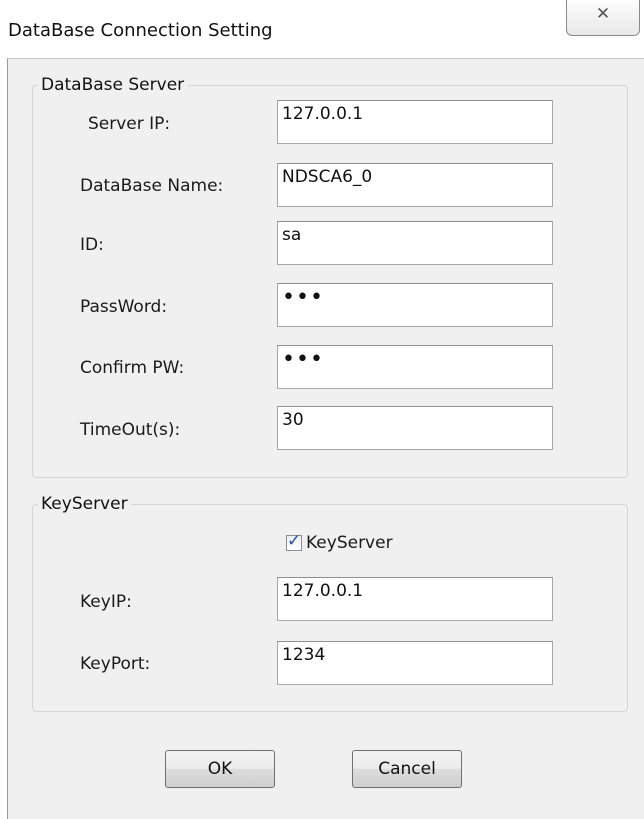 This screenshot has height=819, width=644. What do you see at coordinates (152, 186) in the screenshot?
I see `database-name-label: DataBase Name:` at bounding box center [152, 186].